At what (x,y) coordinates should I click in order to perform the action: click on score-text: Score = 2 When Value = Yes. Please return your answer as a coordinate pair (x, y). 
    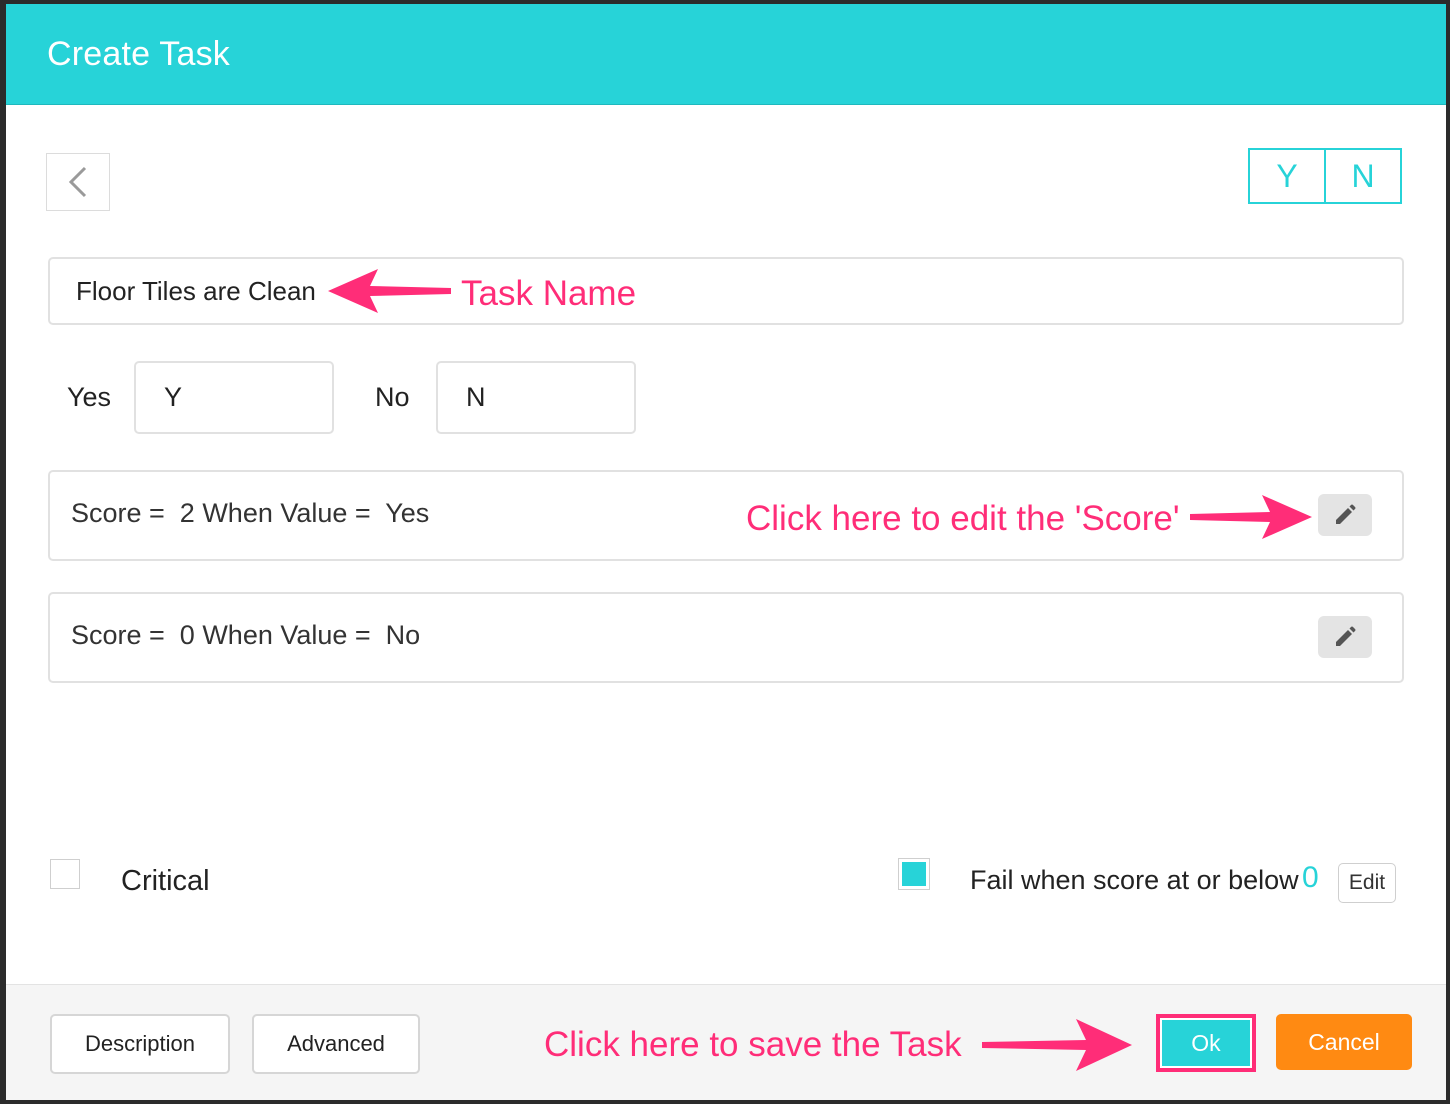
    Looking at the image, I should click on (250, 513).